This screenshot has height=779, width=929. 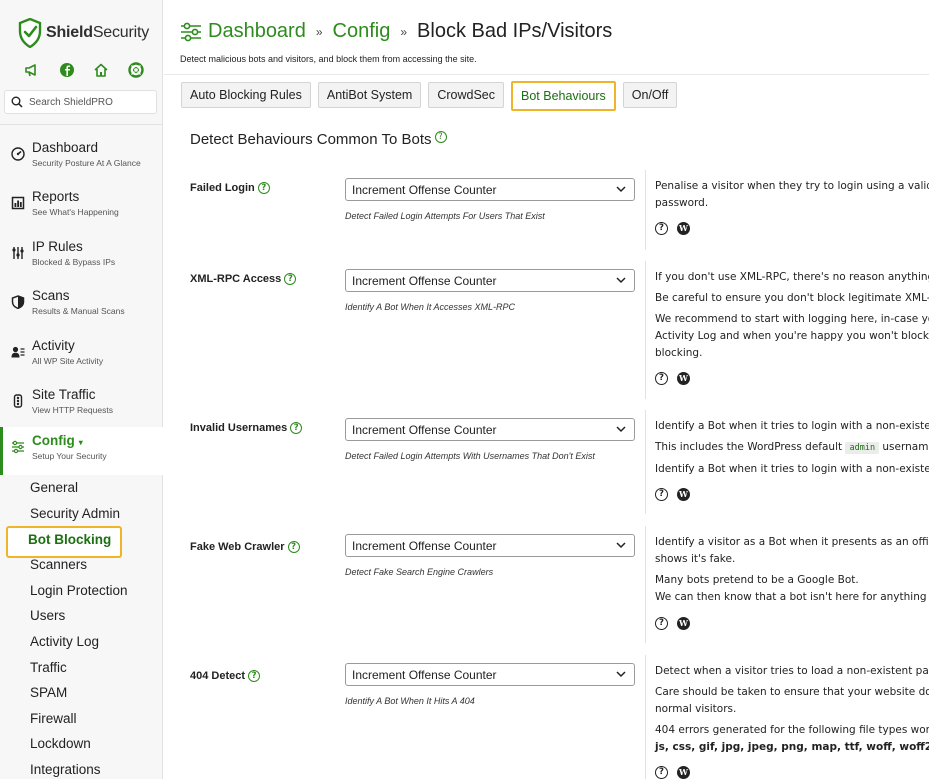 What do you see at coordinates (682, 203) in the screenshot?
I see `desc-line: password.` at bounding box center [682, 203].